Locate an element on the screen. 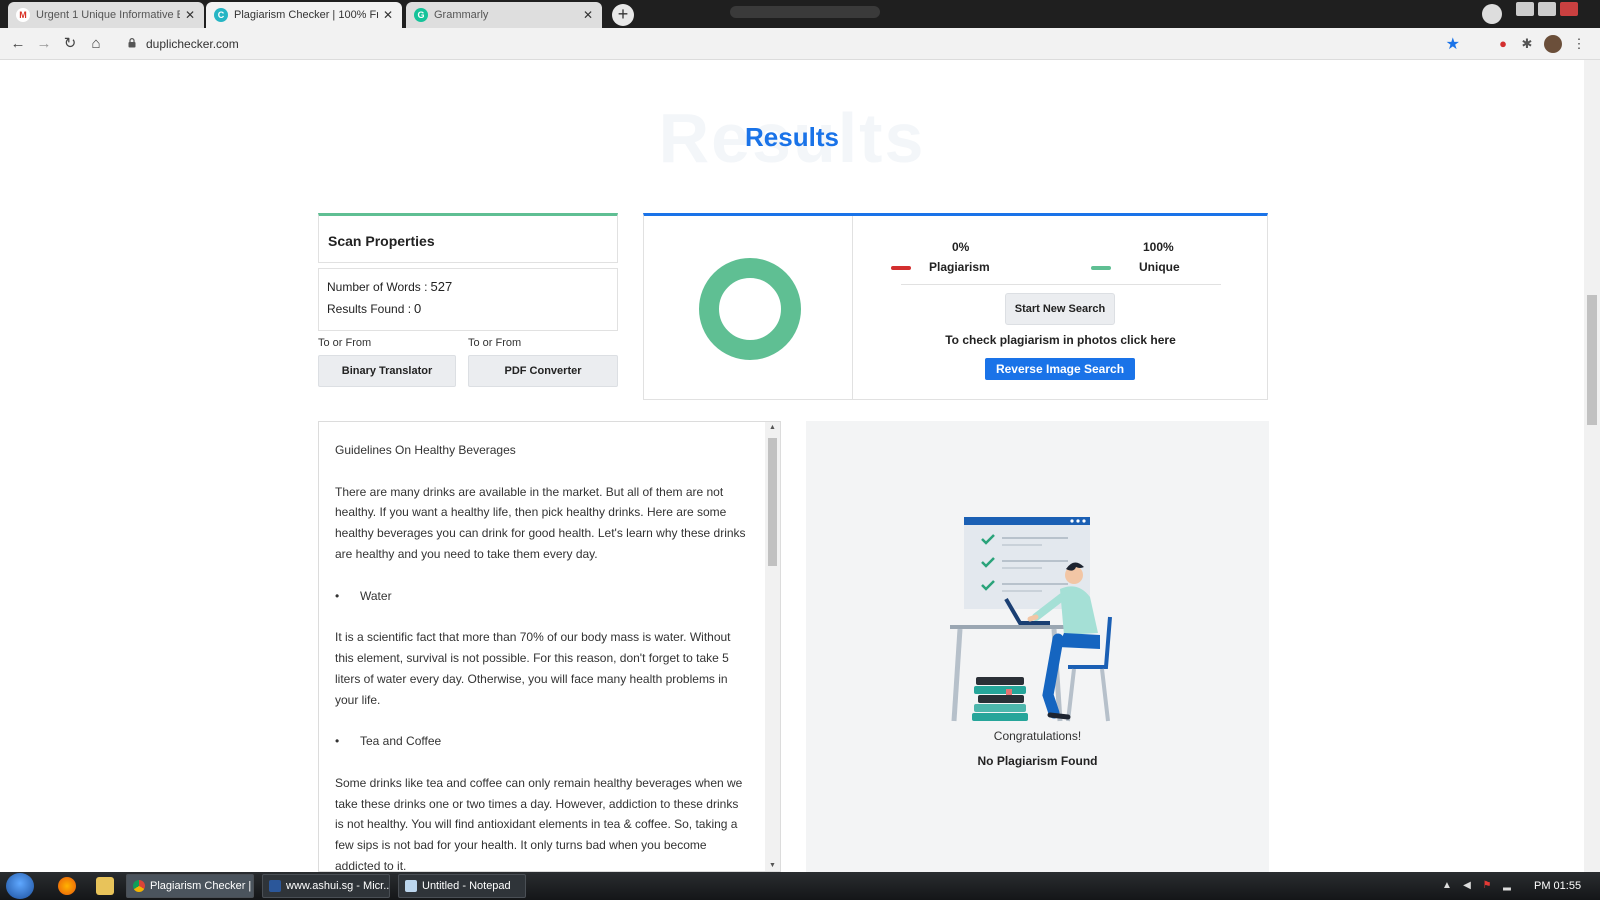  tab-title: Urgent 1 Unique Informative Blog is located at coordinates (108, 15).